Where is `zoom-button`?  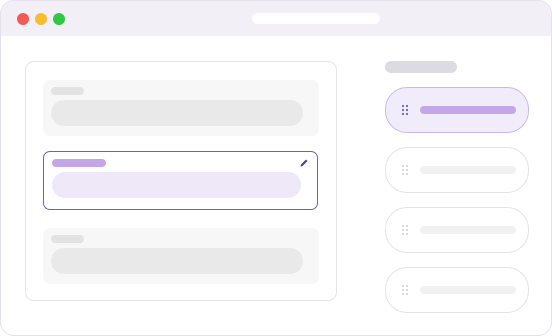 zoom-button is located at coordinates (59, 19).